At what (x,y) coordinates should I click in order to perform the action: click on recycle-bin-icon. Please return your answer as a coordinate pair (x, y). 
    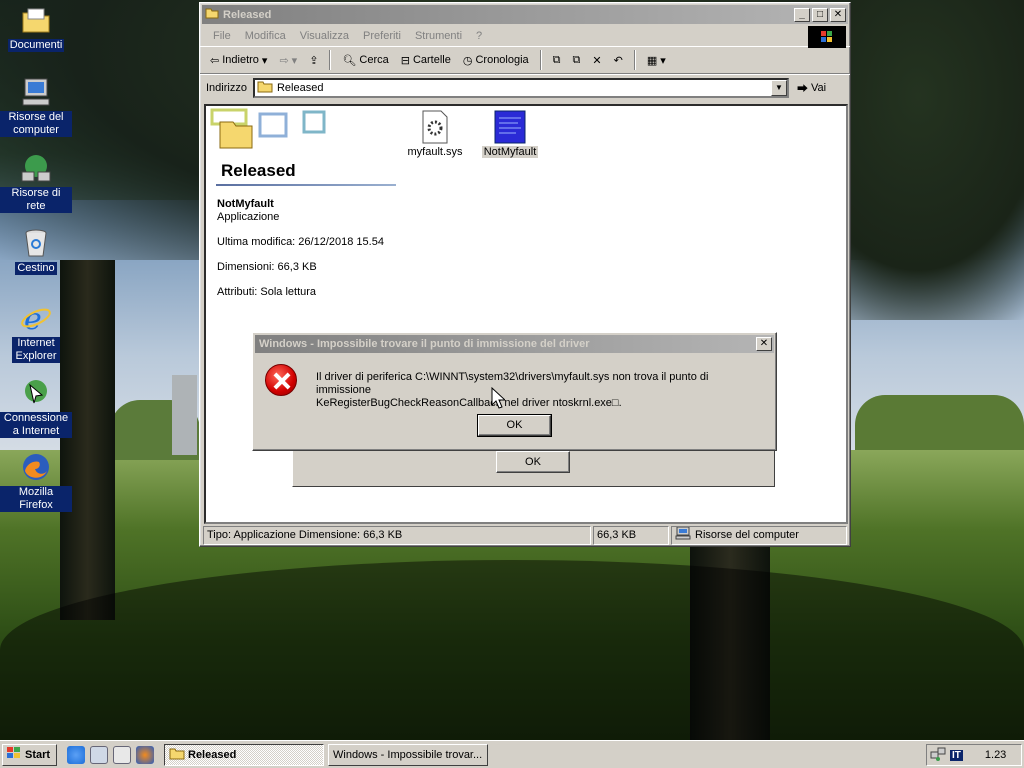
    Looking at the image, I should click on (36, 243).